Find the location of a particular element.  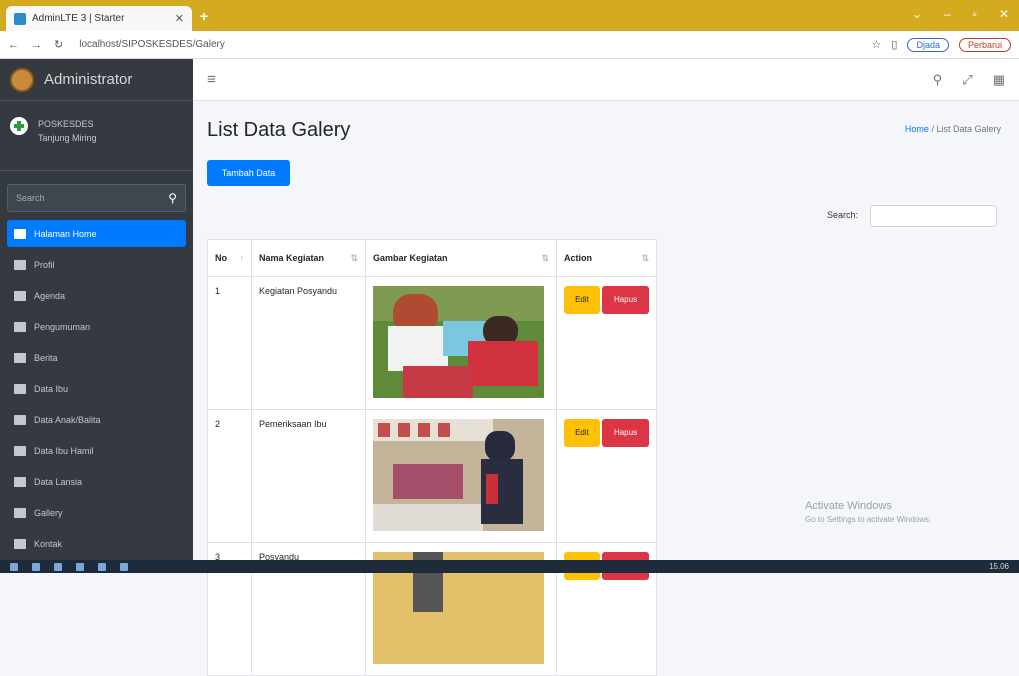

sidebar-item-berita: Berita is located at coordinates (96, 357).